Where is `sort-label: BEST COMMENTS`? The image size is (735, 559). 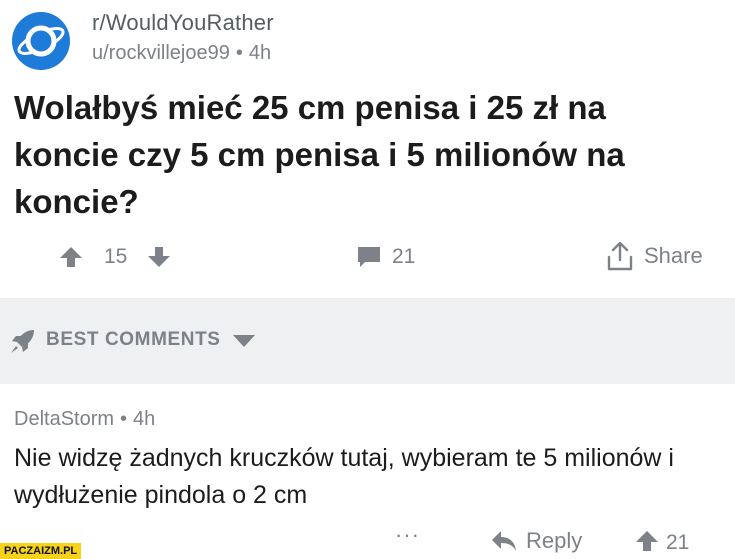
sort-label: BEST COMMENTS is located at coordinates (133, 340).